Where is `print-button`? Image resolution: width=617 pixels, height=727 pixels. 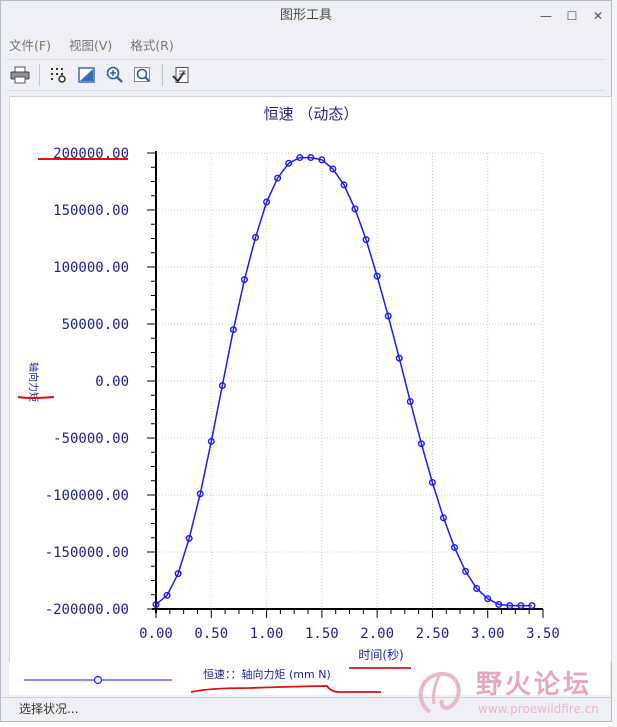 print-button is located at coordinates (20, 75).